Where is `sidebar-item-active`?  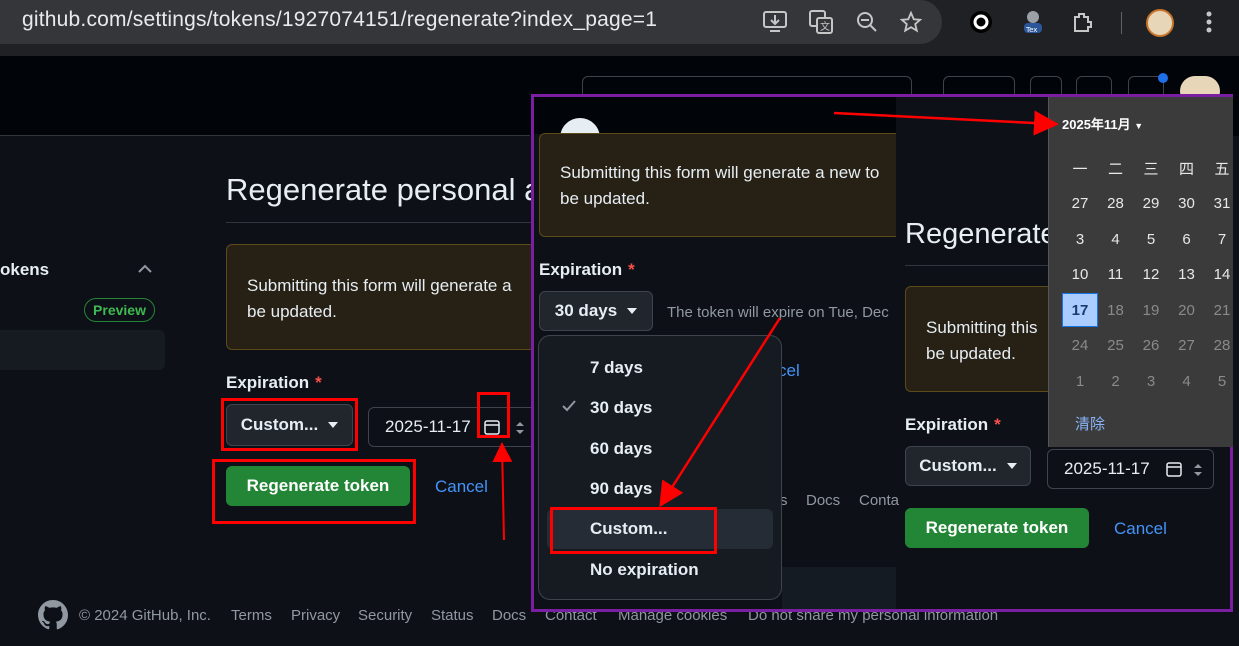
sidebar-item-active is located at coordinates (82, 350).